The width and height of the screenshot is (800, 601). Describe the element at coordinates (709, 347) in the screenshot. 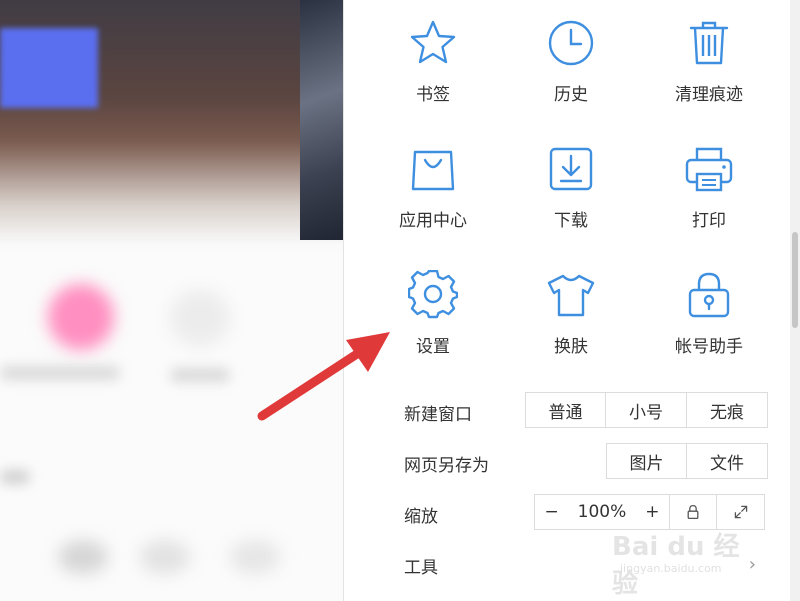

I see `account-assistant-label: 帐号助手` at that location.